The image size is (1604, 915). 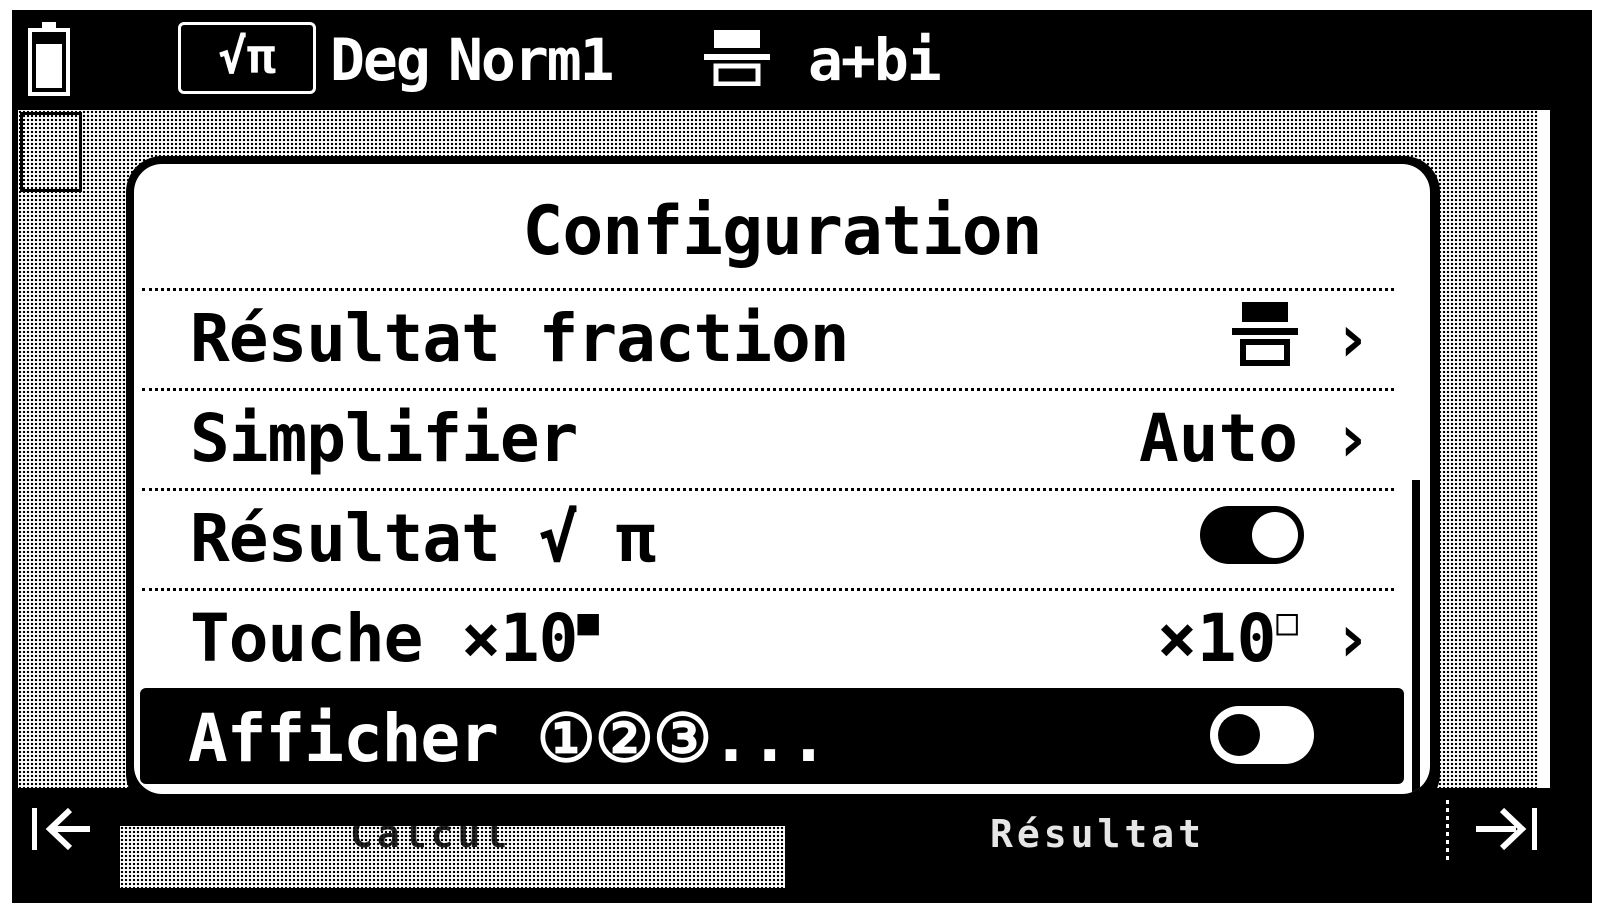 I want to click on battery-icon, so click(x=49, y=59).